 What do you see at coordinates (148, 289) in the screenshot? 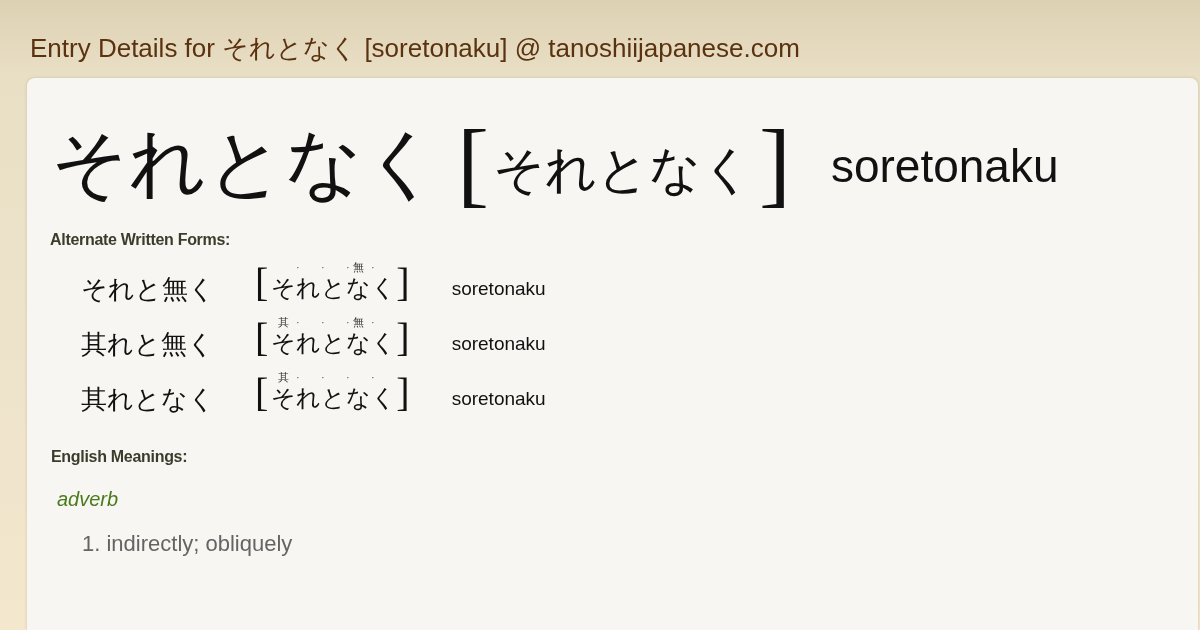
I see `written-form: それと無く` at bounding box center [148, 289].